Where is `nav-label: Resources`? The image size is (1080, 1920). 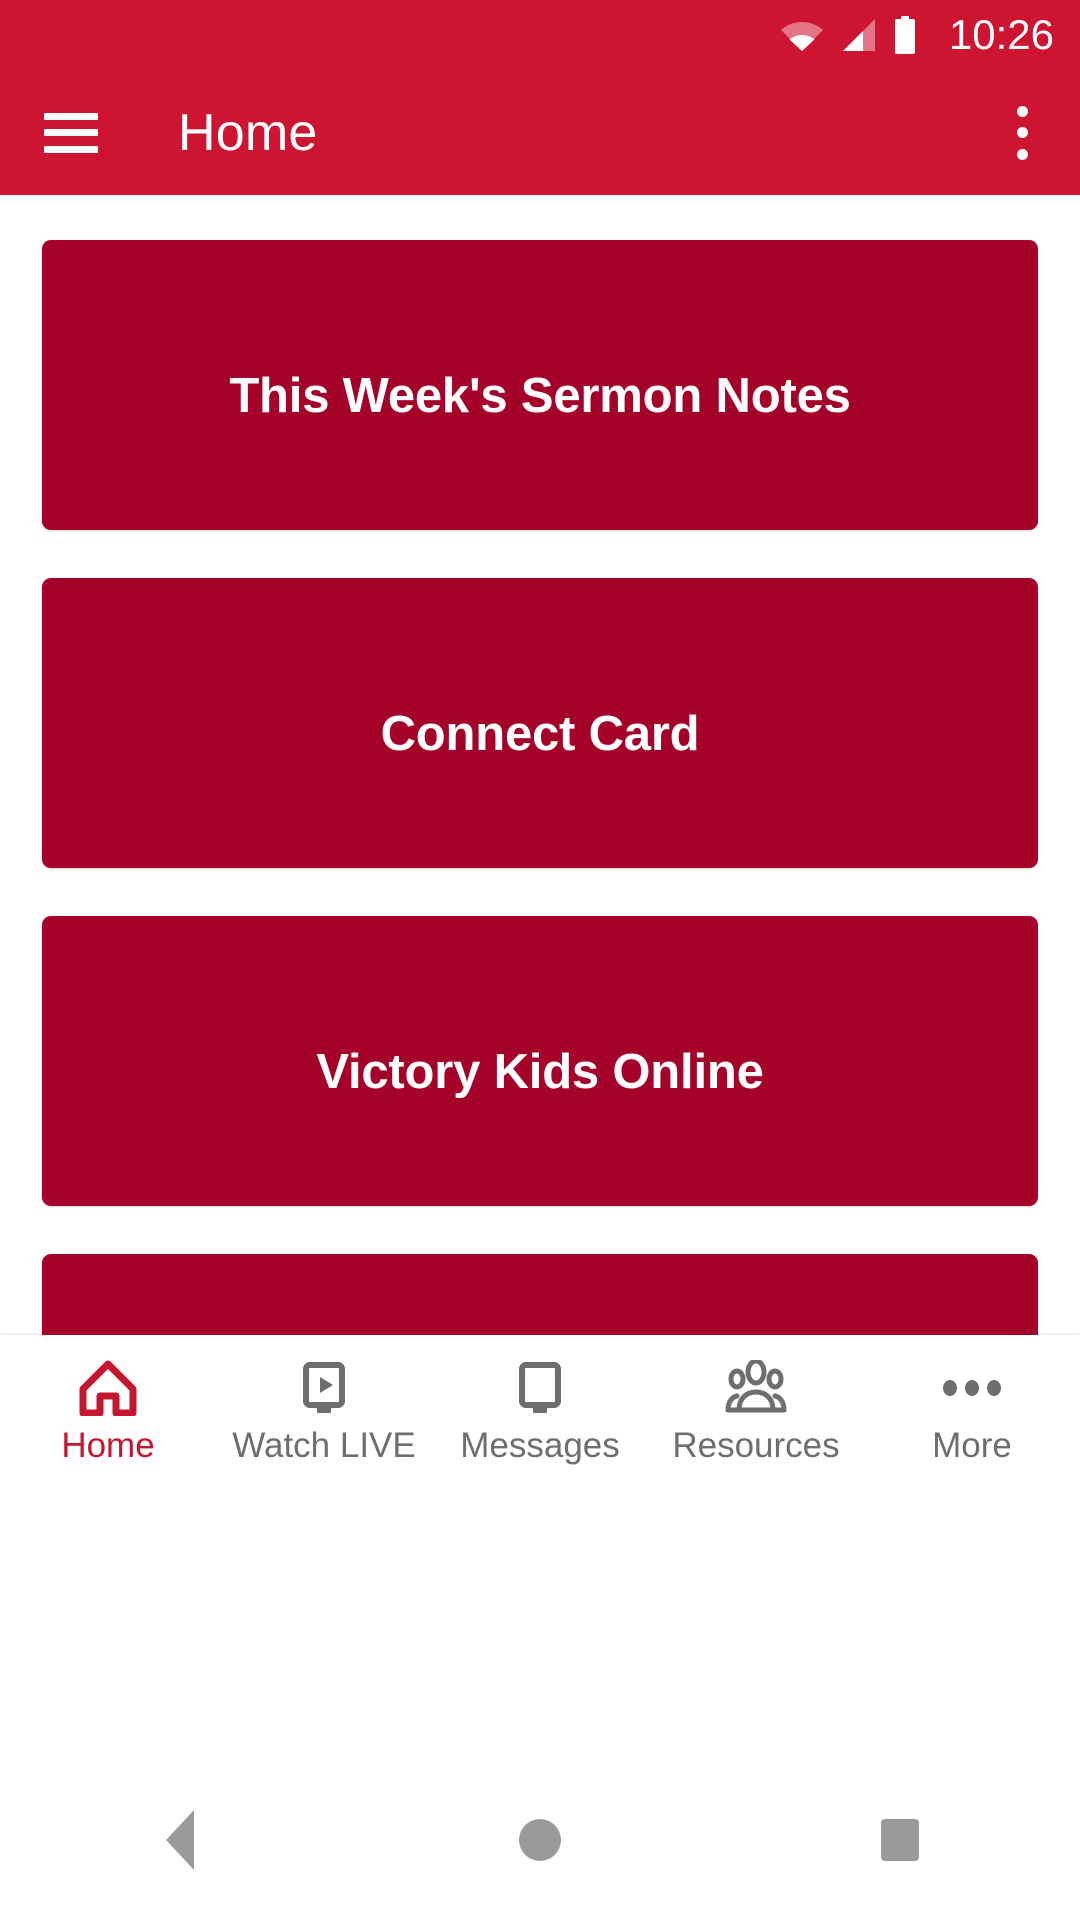 nav-label: Resources is located at coordinates (756, 1445).